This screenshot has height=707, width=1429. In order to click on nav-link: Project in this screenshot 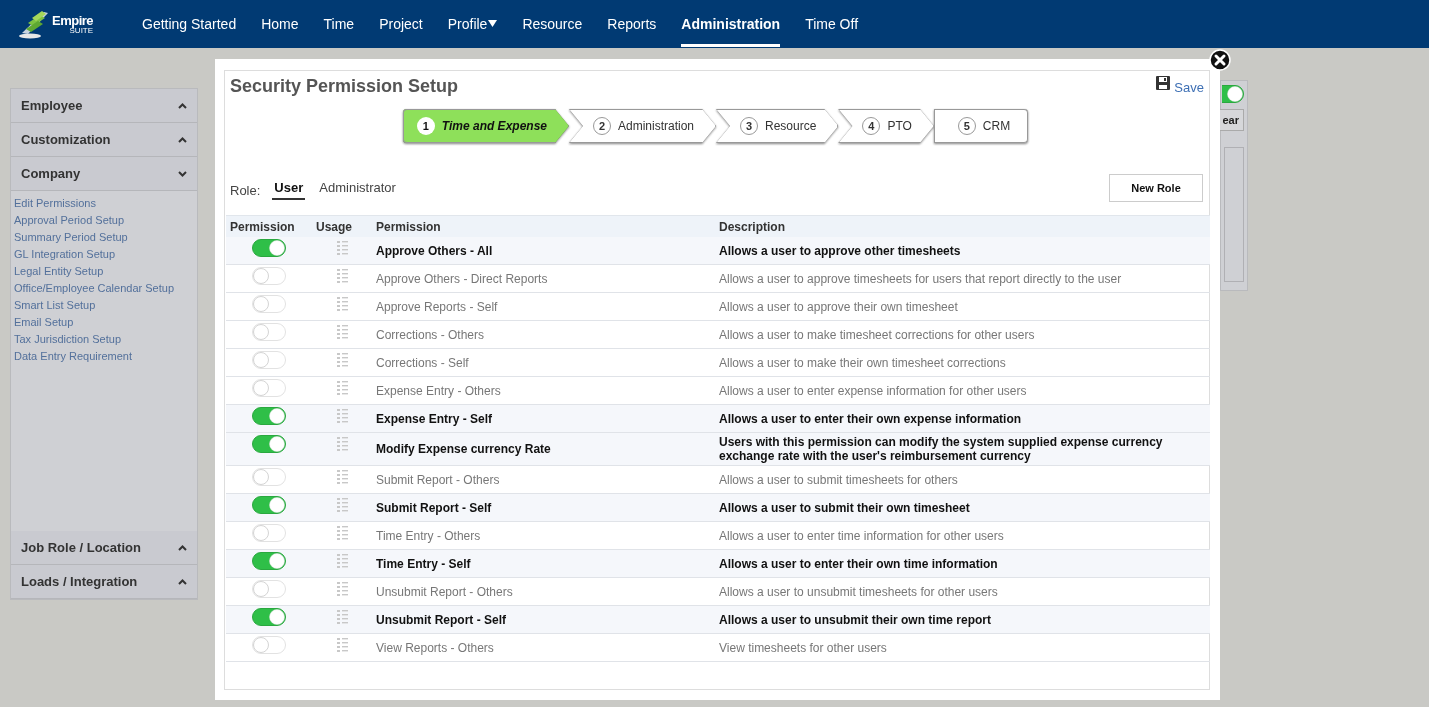, I will do `click(401, 24)`.